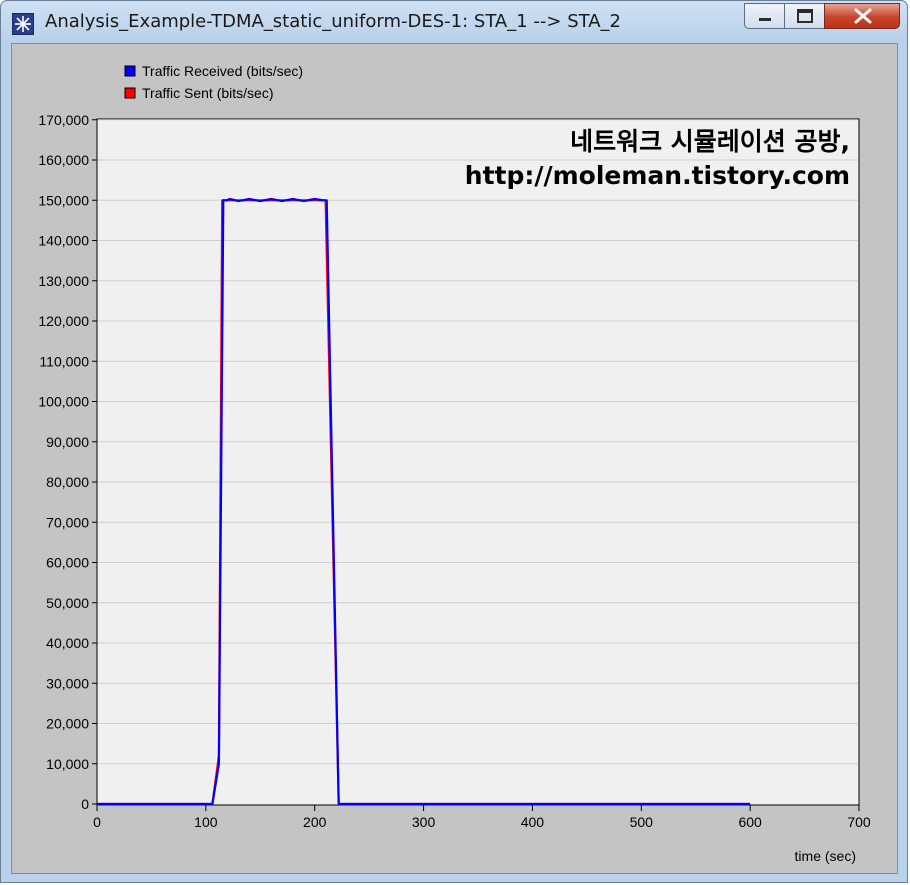  Describe the element at coordinates (23, 24) in the screenshot. I see `app-star-icon` at that location.